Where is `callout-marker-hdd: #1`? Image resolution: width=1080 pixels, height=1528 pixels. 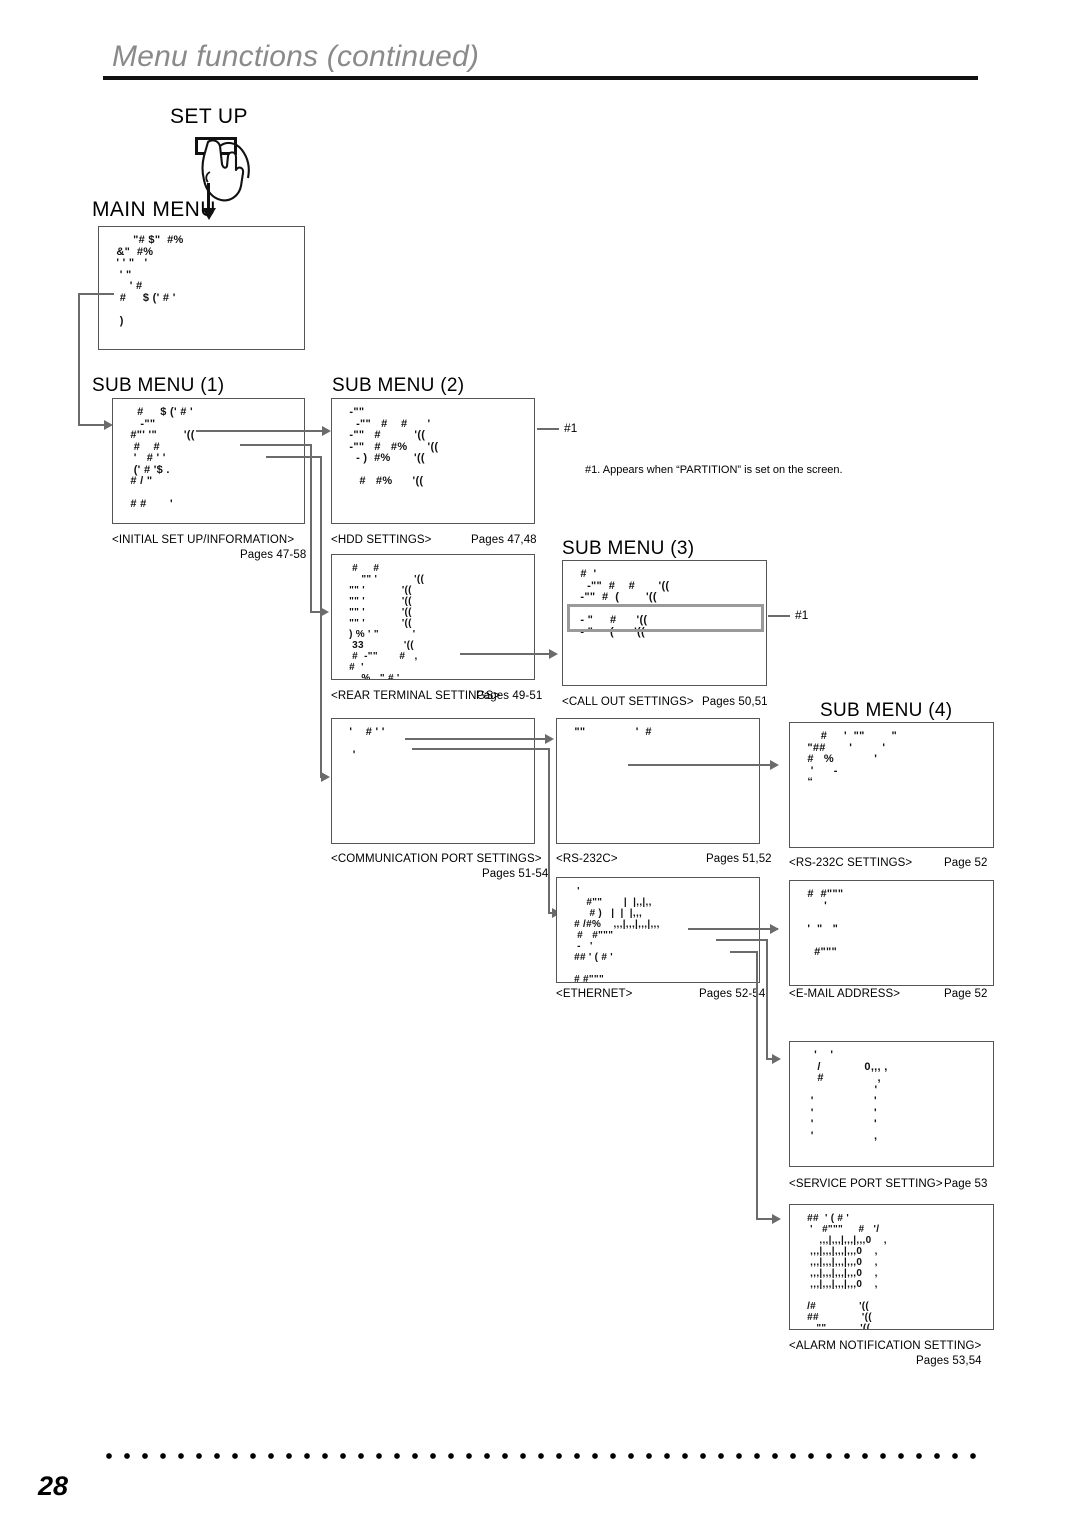
callout-marker-hdd: #1 is located at coordinates (571, 428).